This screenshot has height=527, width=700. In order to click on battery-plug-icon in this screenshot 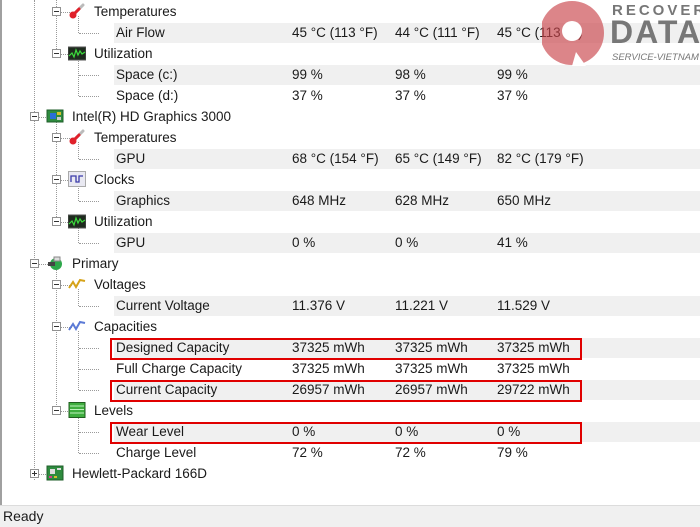, I will do `click(55, 263)`.